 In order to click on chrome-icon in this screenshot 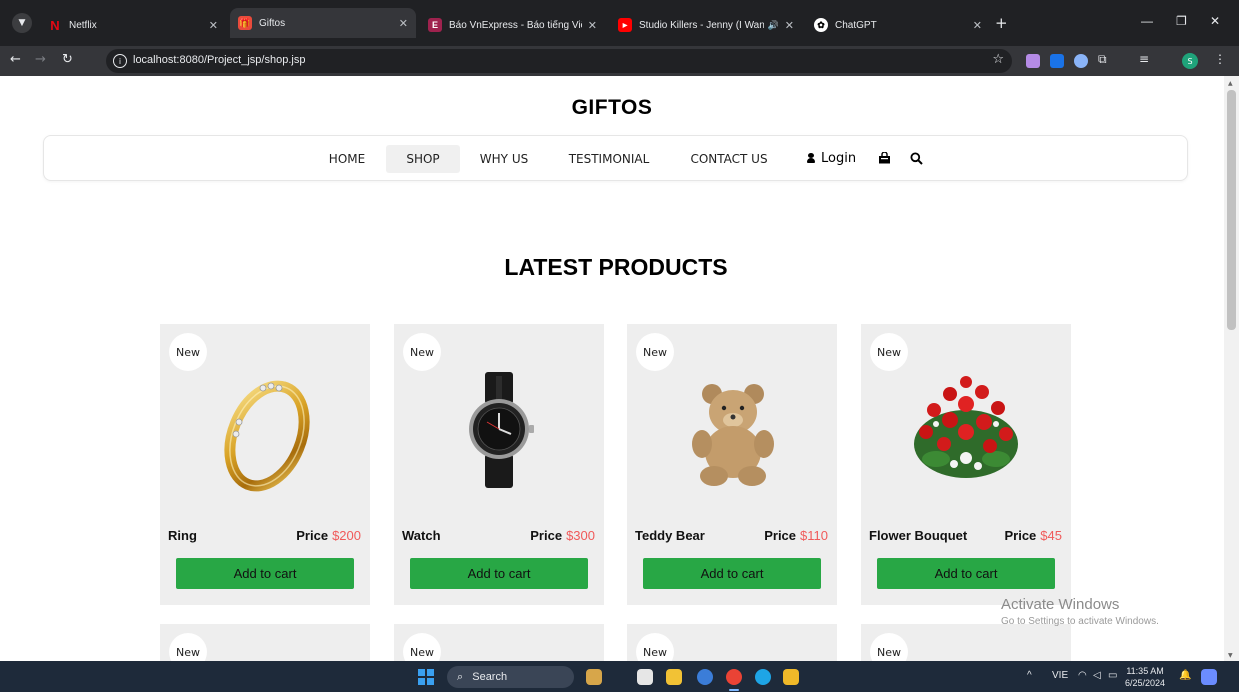, I will do `click(734, 677)`.